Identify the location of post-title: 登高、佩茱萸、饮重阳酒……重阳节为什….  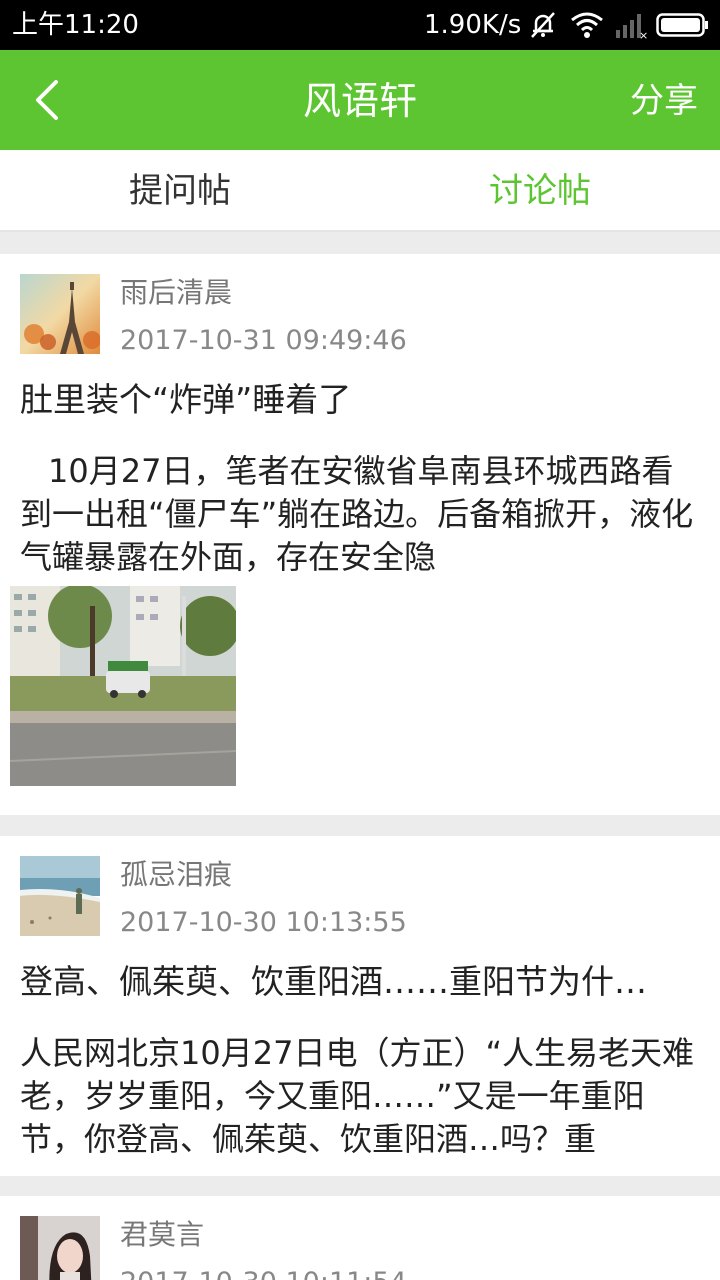
(360, 982).